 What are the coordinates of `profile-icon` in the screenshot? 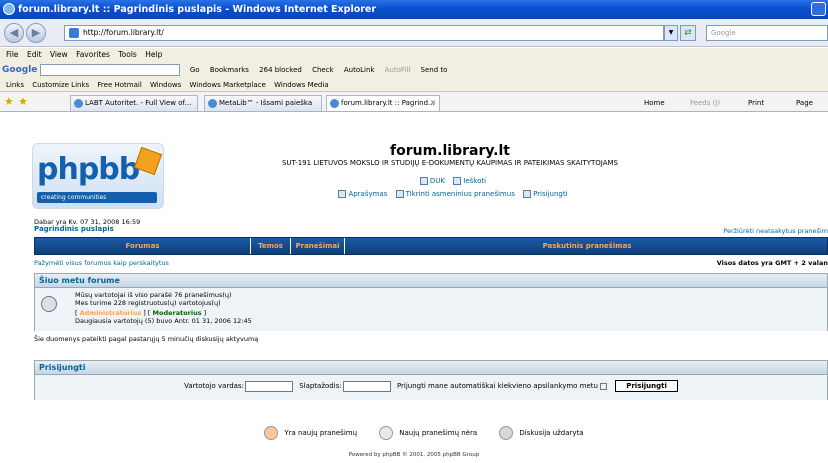 It's located at (342, 194).